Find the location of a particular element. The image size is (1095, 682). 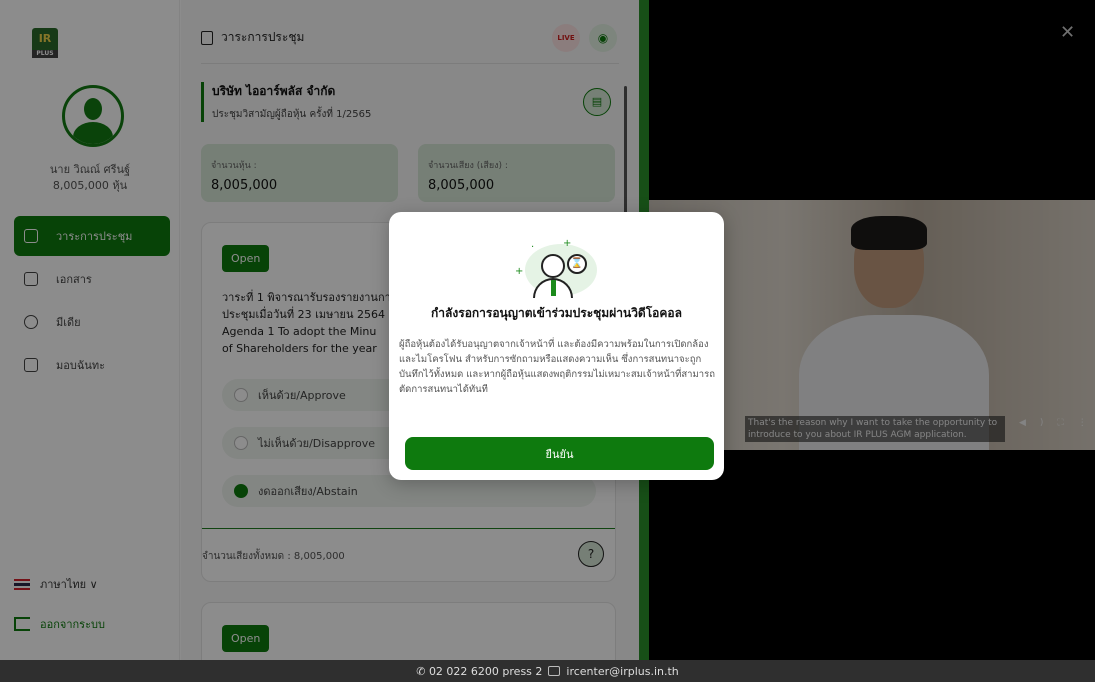

waiting-illustration: ⌛ + + · is located at coordinates (557, 269).